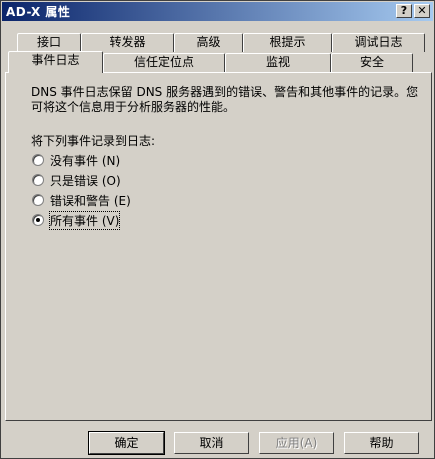 The width and height of the screenshot is (435, 459). I want to click on tab-trust-anchors: 信任定位点, so click(164, 62).